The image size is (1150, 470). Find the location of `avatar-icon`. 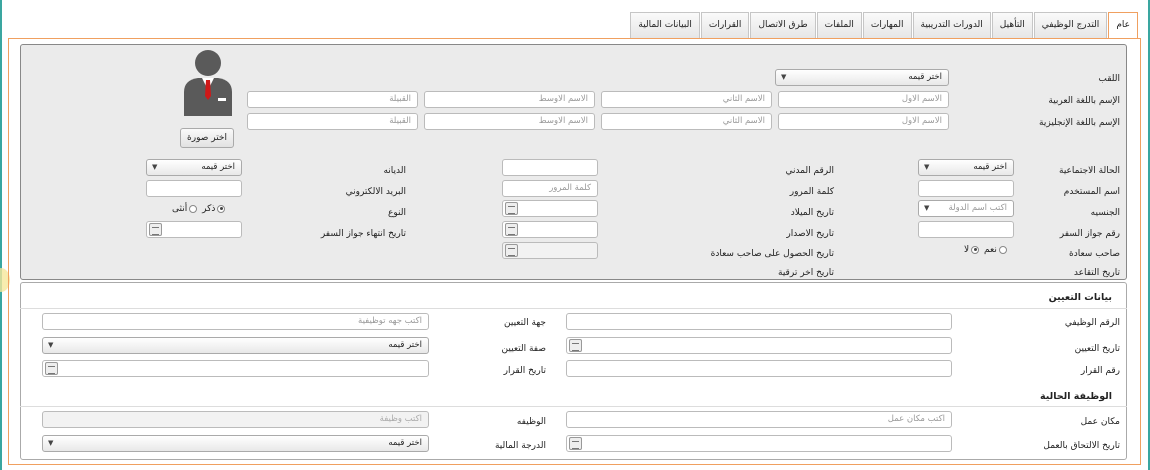

avatar-icon is located at coordinates (208, 83).